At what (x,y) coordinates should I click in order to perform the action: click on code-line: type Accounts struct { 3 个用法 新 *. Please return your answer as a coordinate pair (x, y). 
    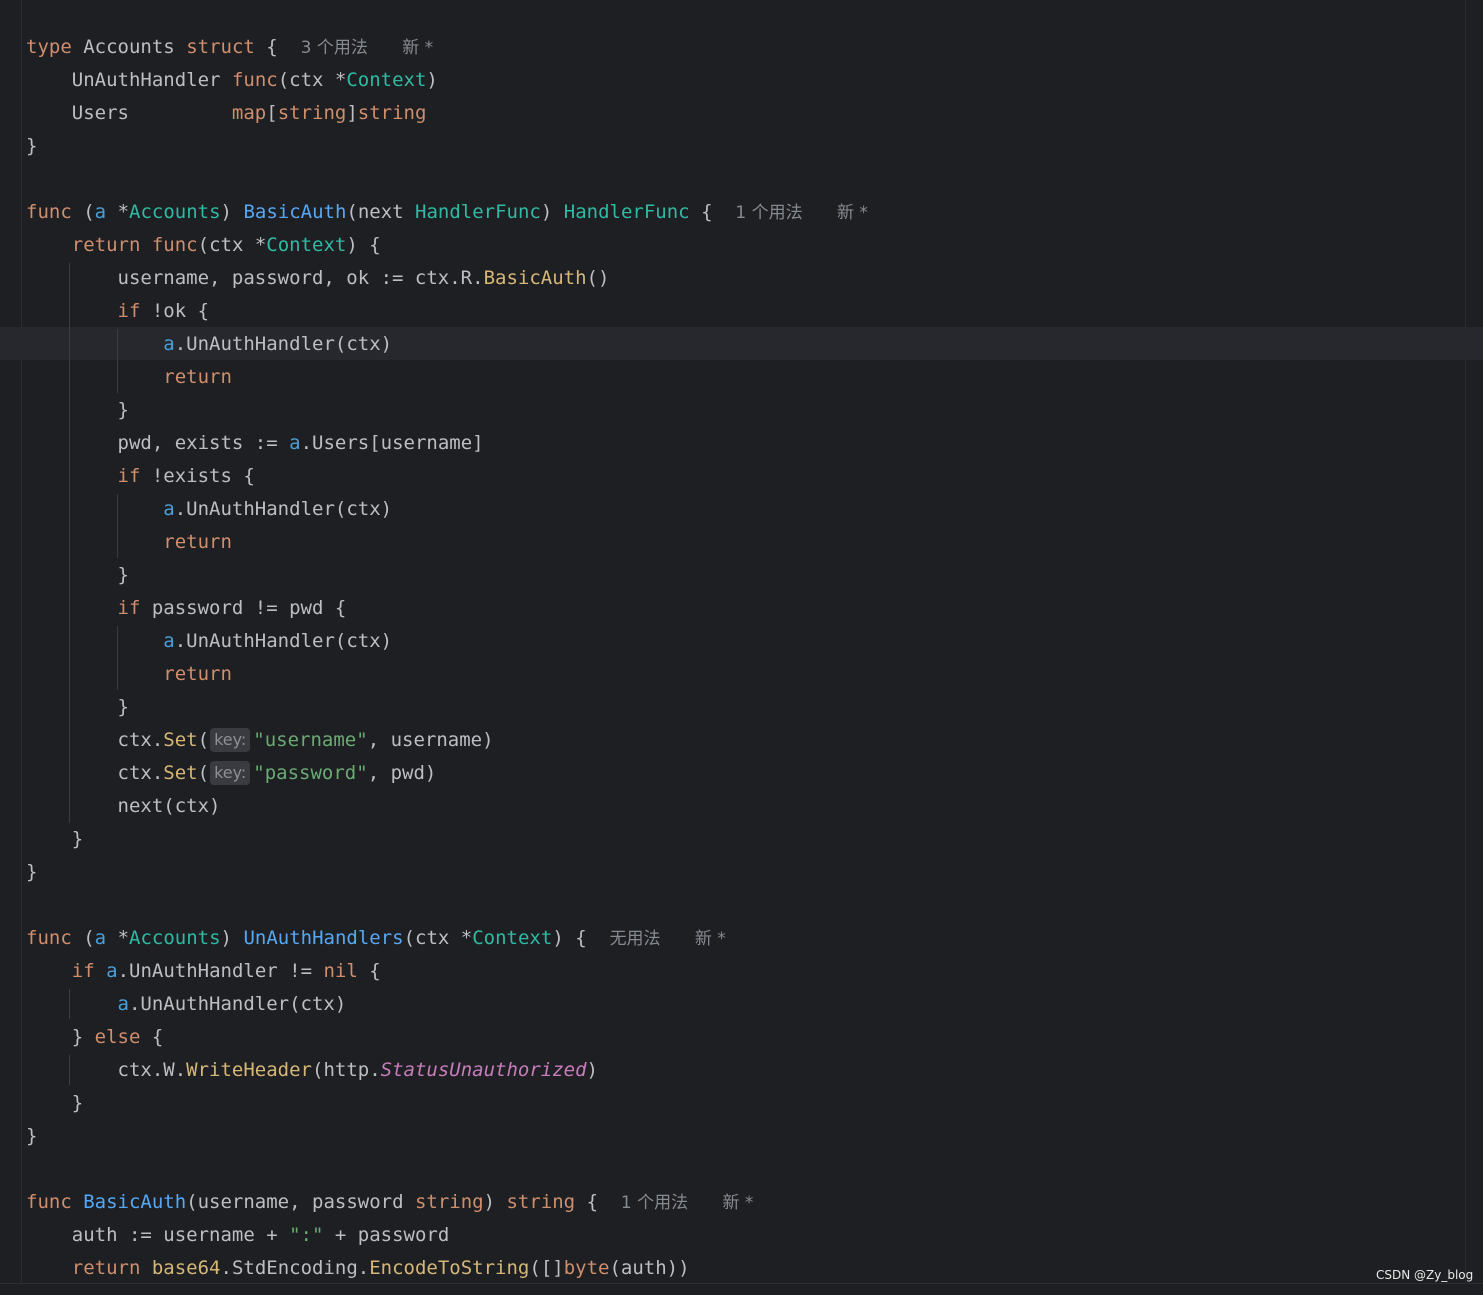
    Looking at the image, I should click on (229, 47).